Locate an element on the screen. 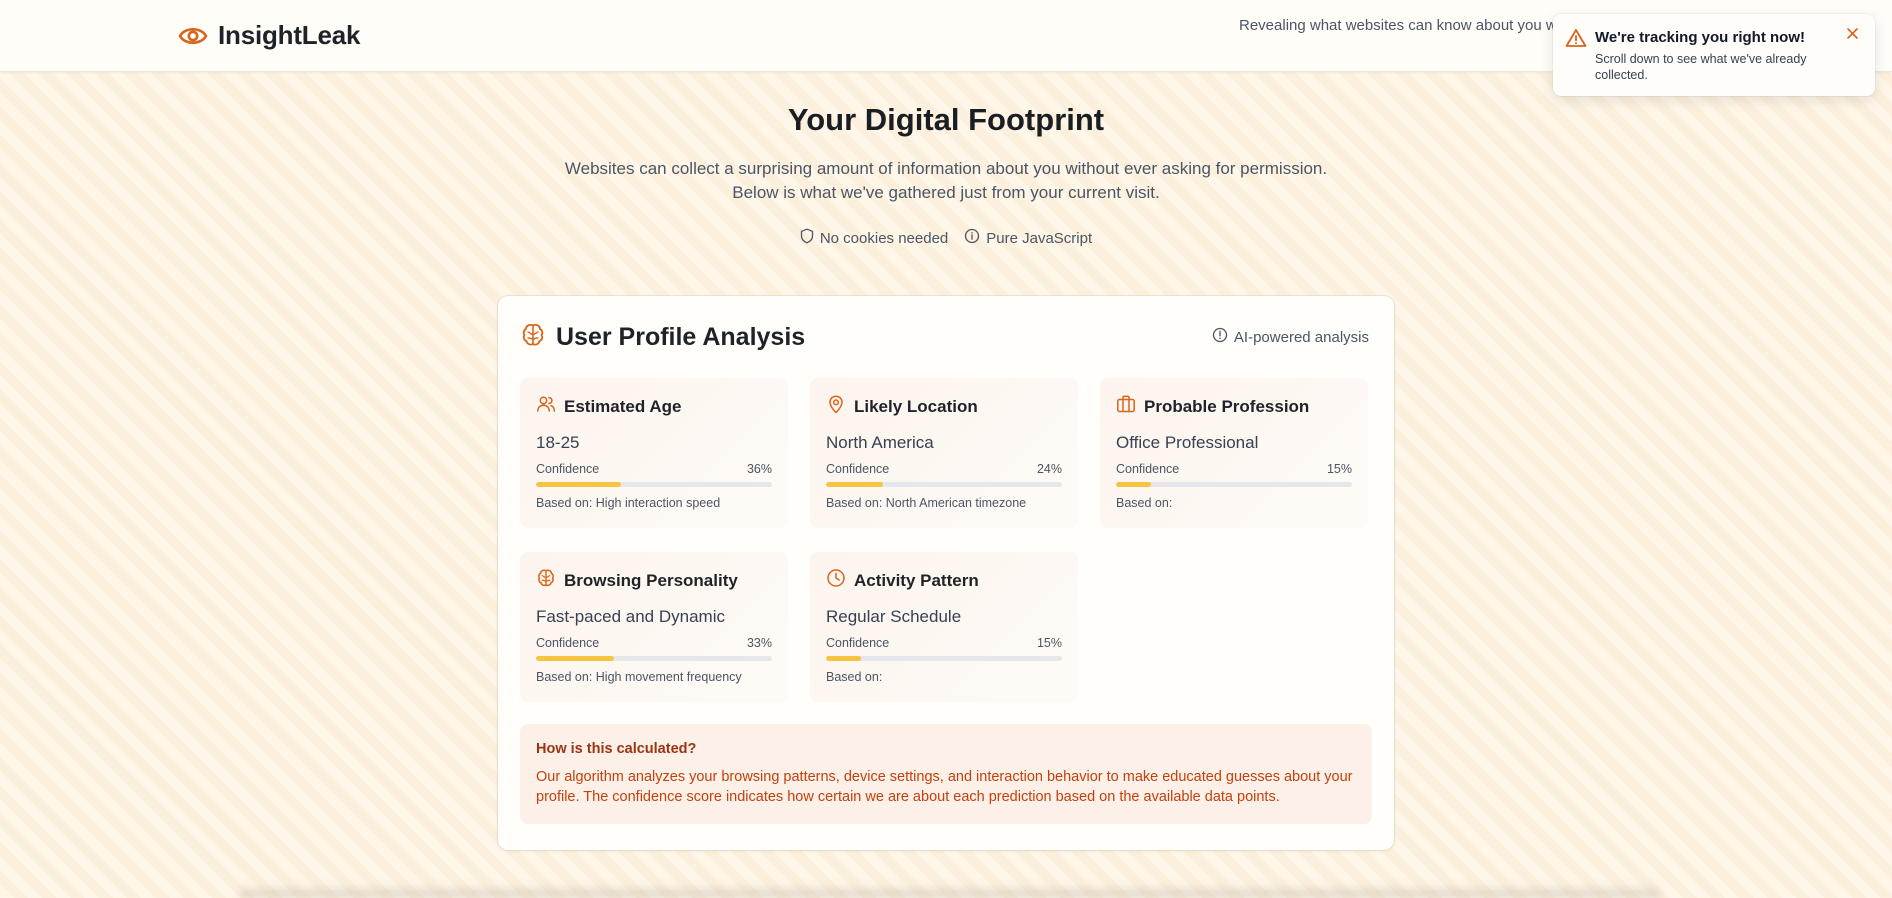 The image size is (1892, 898). tile-title: Probable Profession is located at coordinates (1227, 406).